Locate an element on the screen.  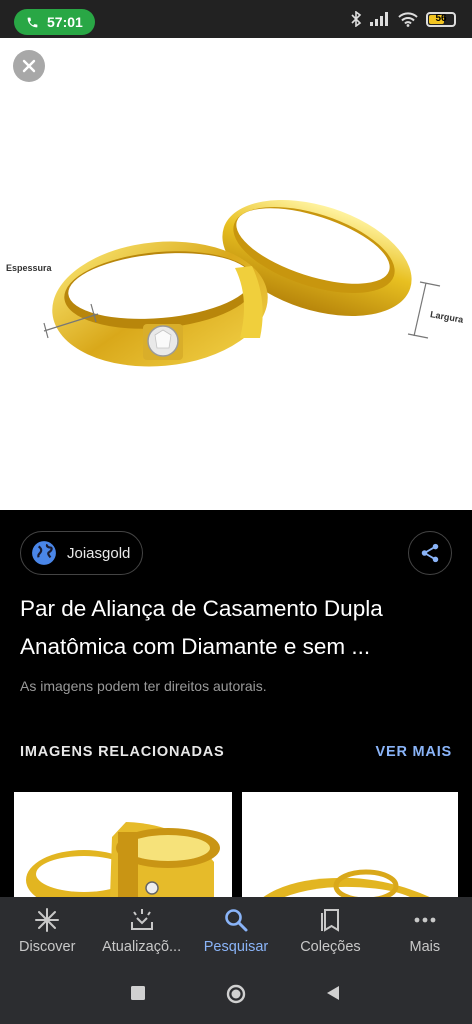
battery-icon: 56 is located at coordinates (441, 19).